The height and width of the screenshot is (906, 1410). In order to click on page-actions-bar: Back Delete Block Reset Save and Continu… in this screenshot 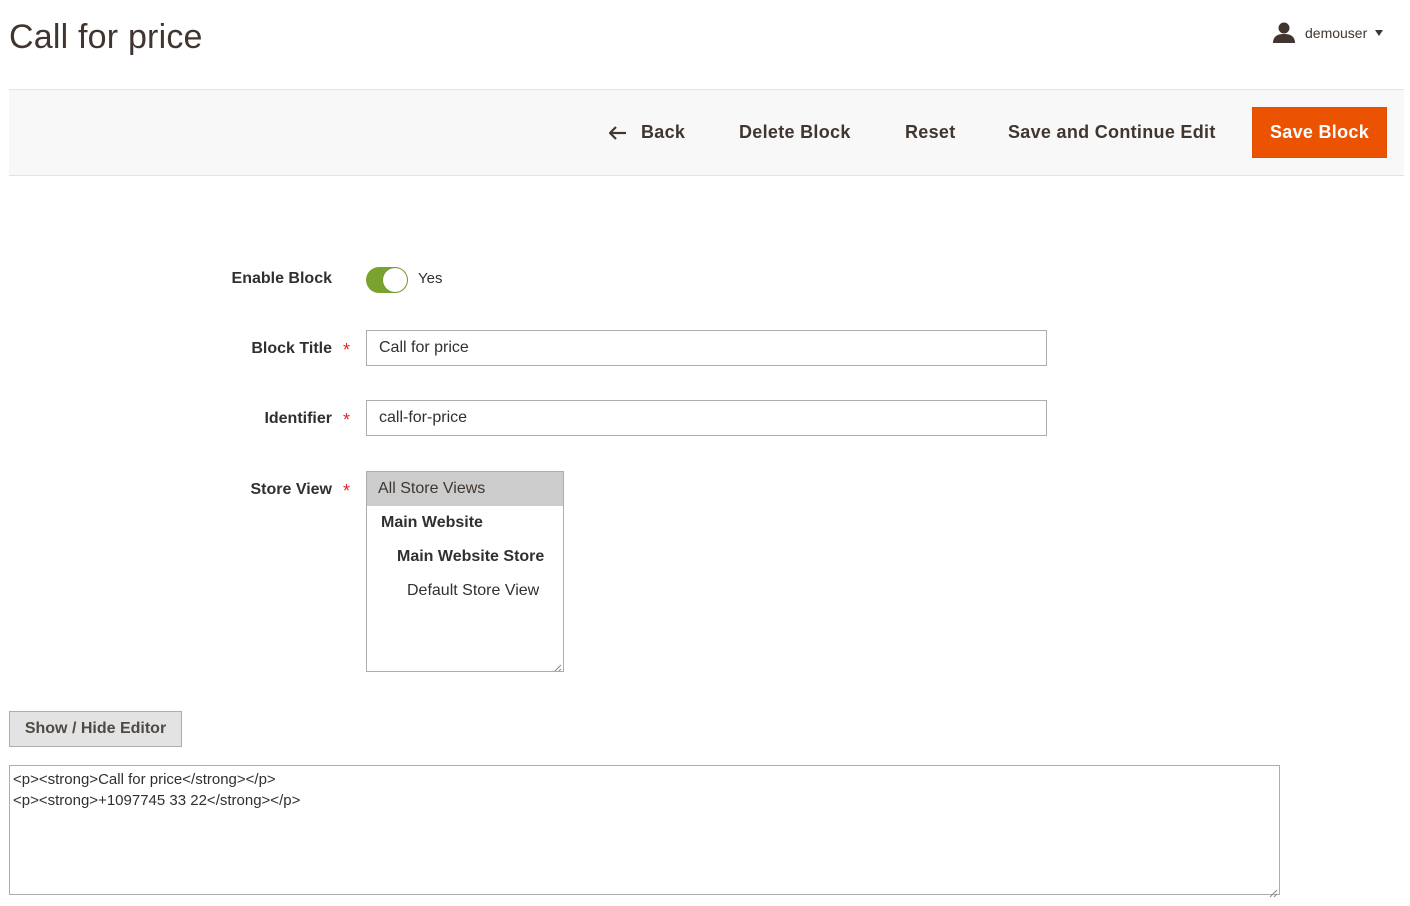, I will do `click(706, 132)`.